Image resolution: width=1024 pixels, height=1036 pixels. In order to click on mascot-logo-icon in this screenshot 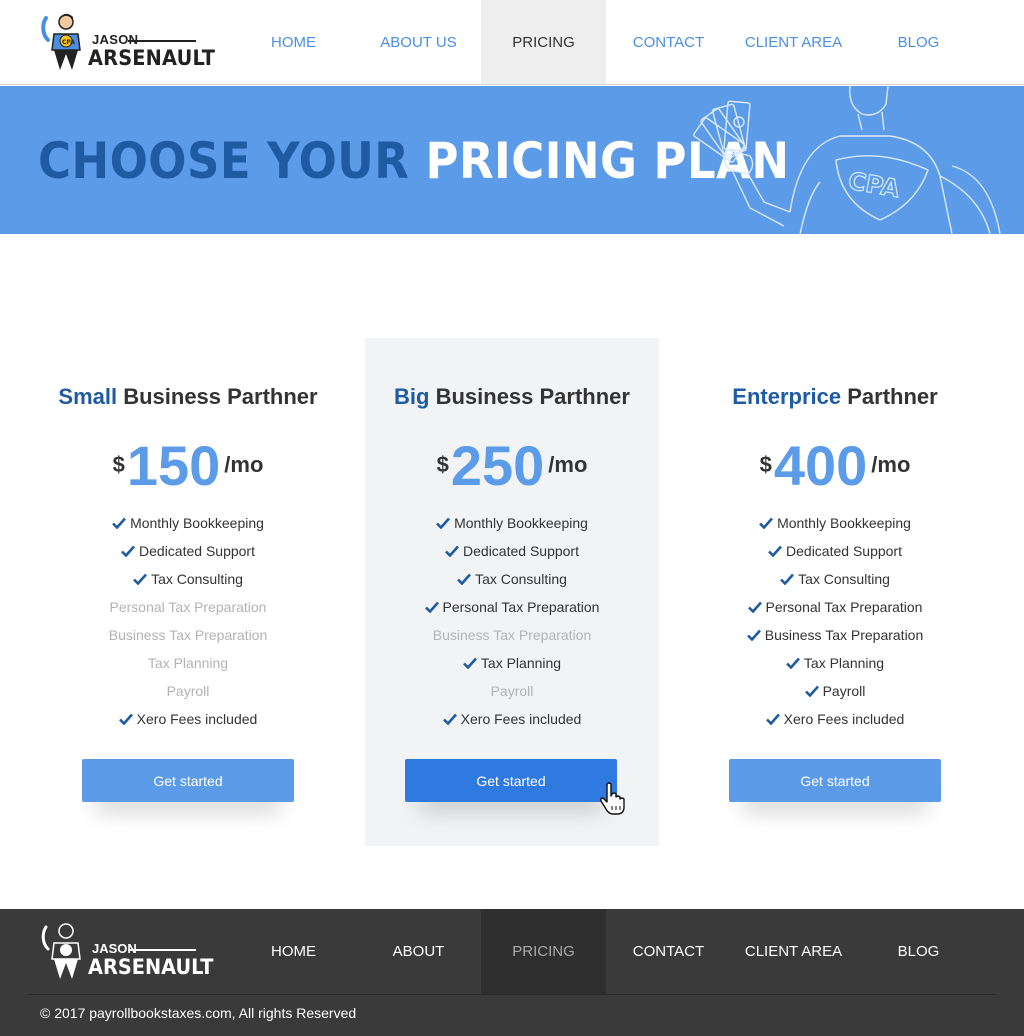, I will do `click(61, 951)`.